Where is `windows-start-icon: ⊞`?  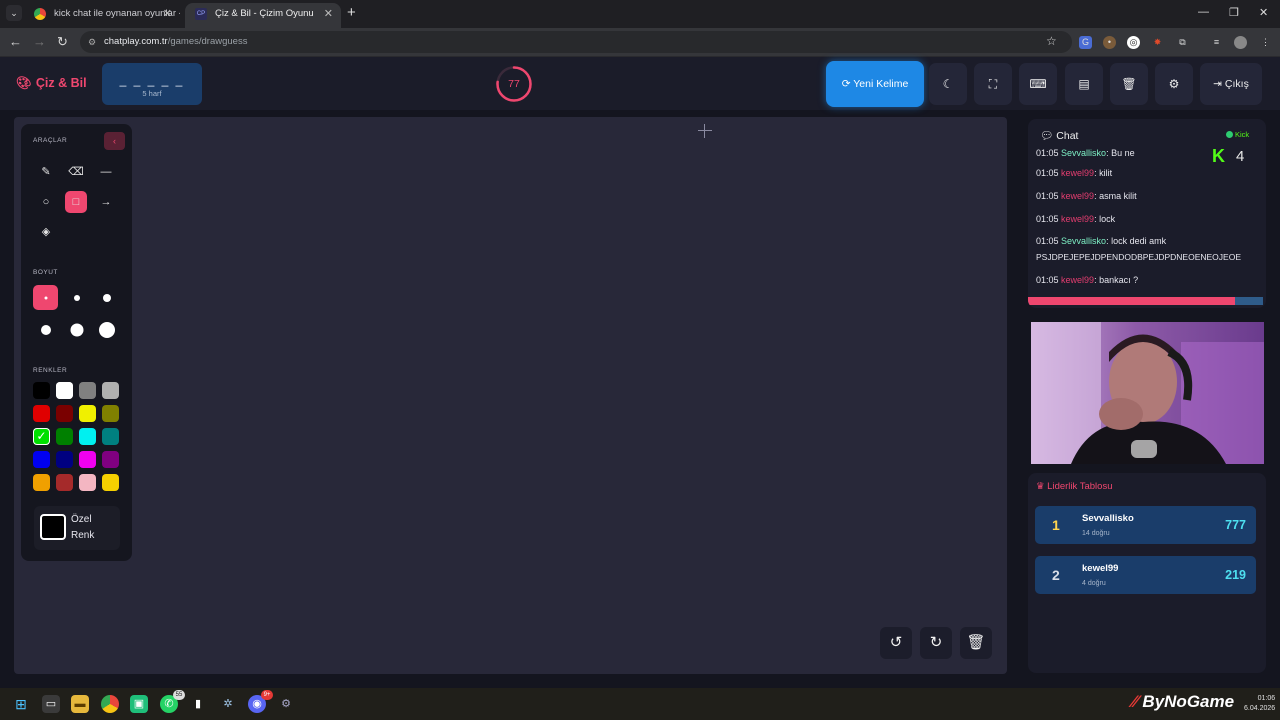 windows-start-icon: ⊞ is located at coordinates (21, 704).